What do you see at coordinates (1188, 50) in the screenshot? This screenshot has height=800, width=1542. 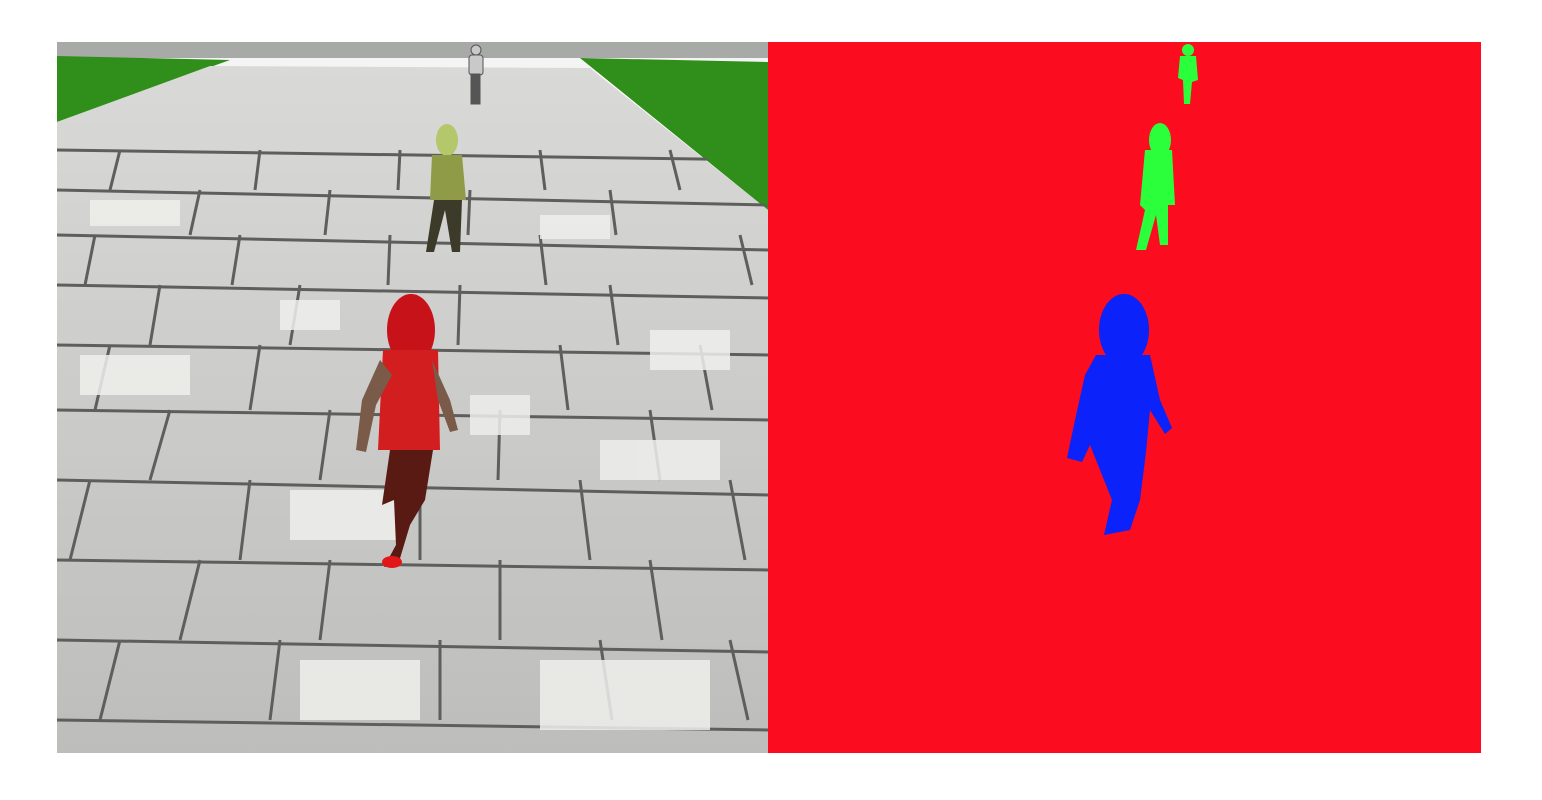 I see `far-mask-head` at bounding box center [1188, 50].